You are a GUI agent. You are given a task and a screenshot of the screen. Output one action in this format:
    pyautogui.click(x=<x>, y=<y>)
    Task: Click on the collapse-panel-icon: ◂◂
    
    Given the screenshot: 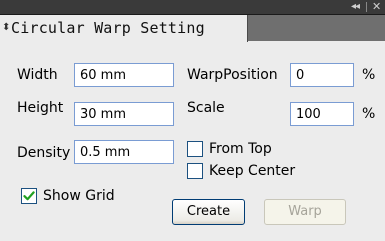 What is the action you would take?
    pyautogui.click(x=355, y=7)
    